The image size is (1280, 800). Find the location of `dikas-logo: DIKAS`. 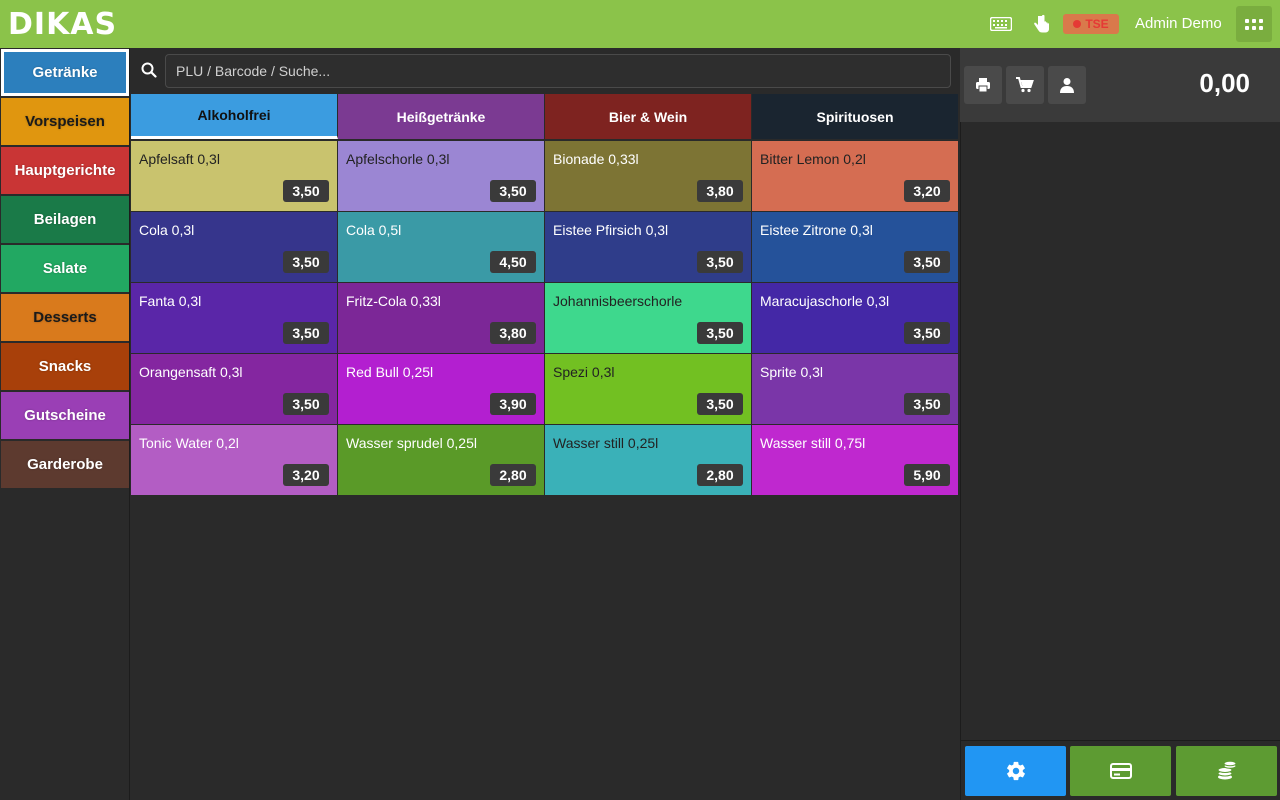

dikas-logo: DIKAS is located at coordinates (62, 24).